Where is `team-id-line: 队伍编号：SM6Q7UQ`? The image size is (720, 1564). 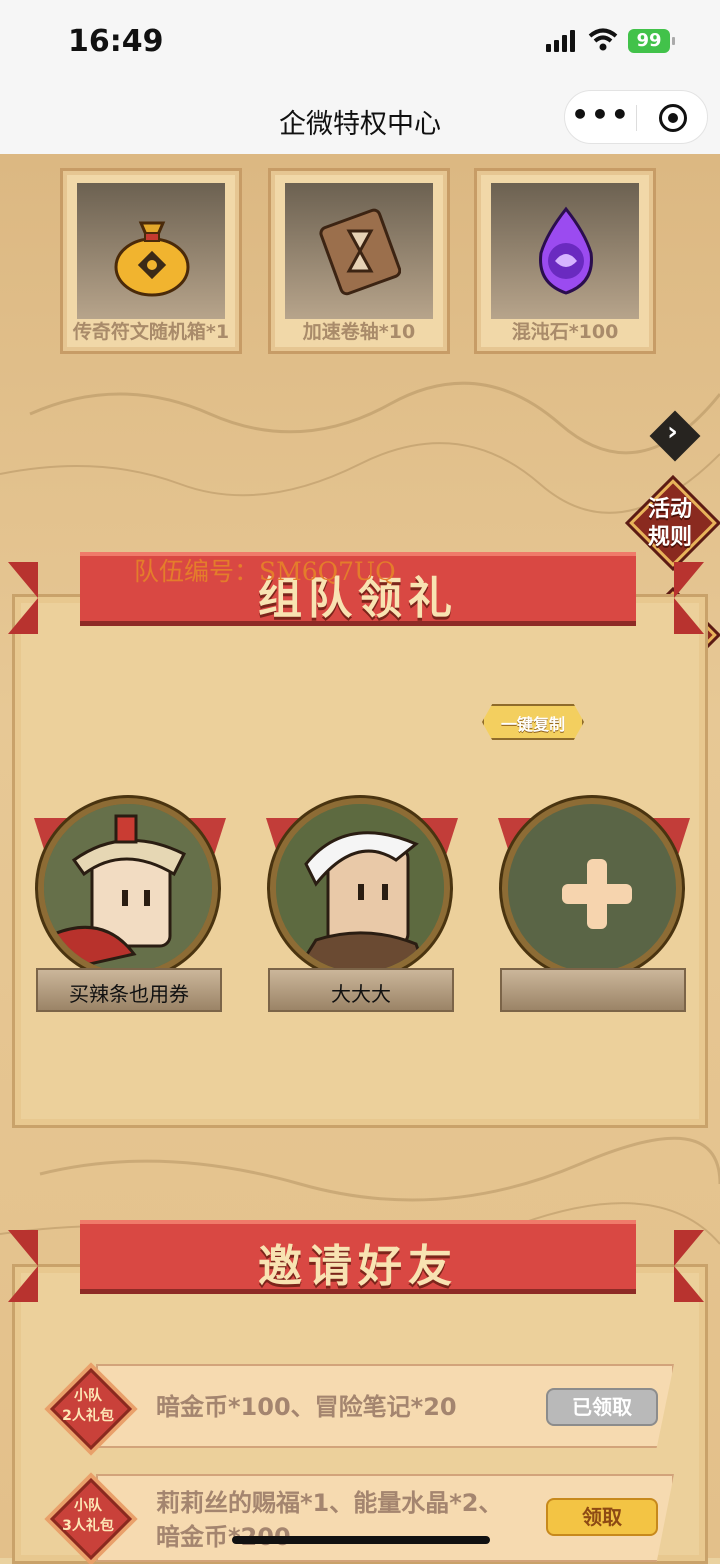 team-id-line: 队伍编号：SM6Q7UQ is located at coordinates (265, 570).